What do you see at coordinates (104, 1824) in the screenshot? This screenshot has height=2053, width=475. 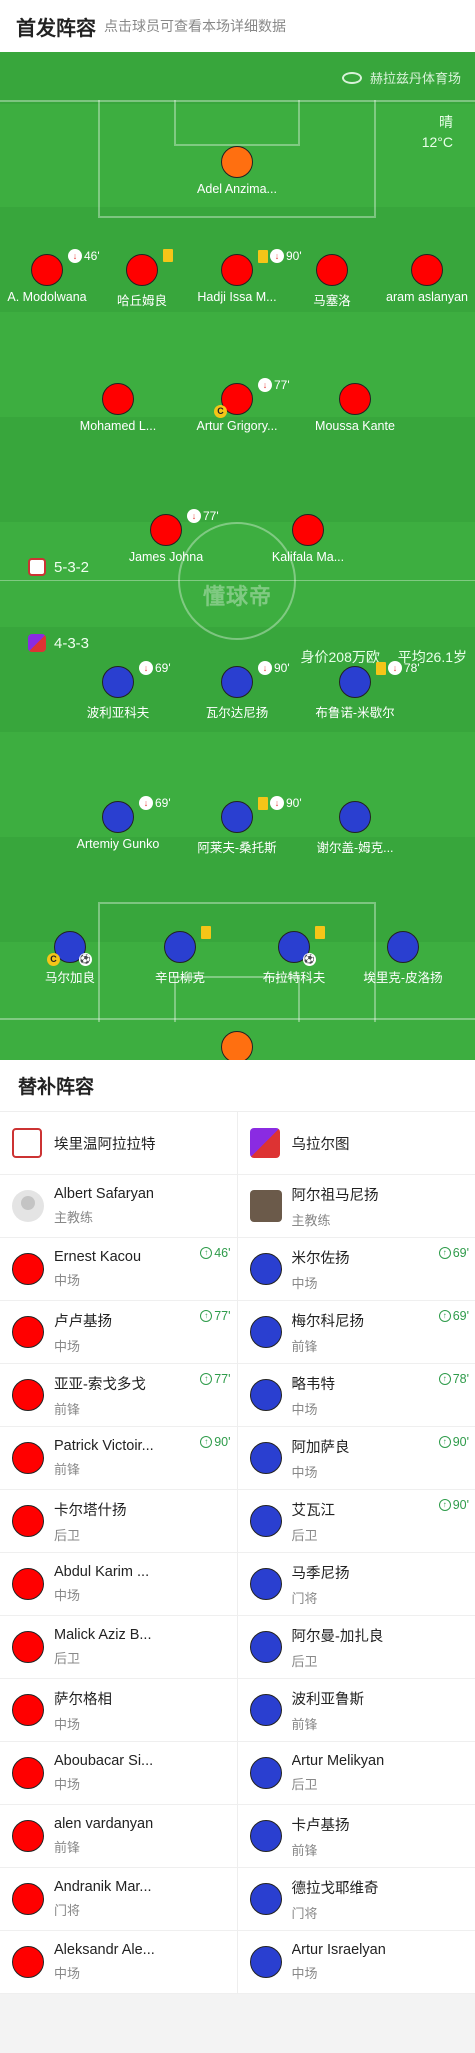 I see `sub-player-name: alen vardanyan` at bounding box center [104, 1824].